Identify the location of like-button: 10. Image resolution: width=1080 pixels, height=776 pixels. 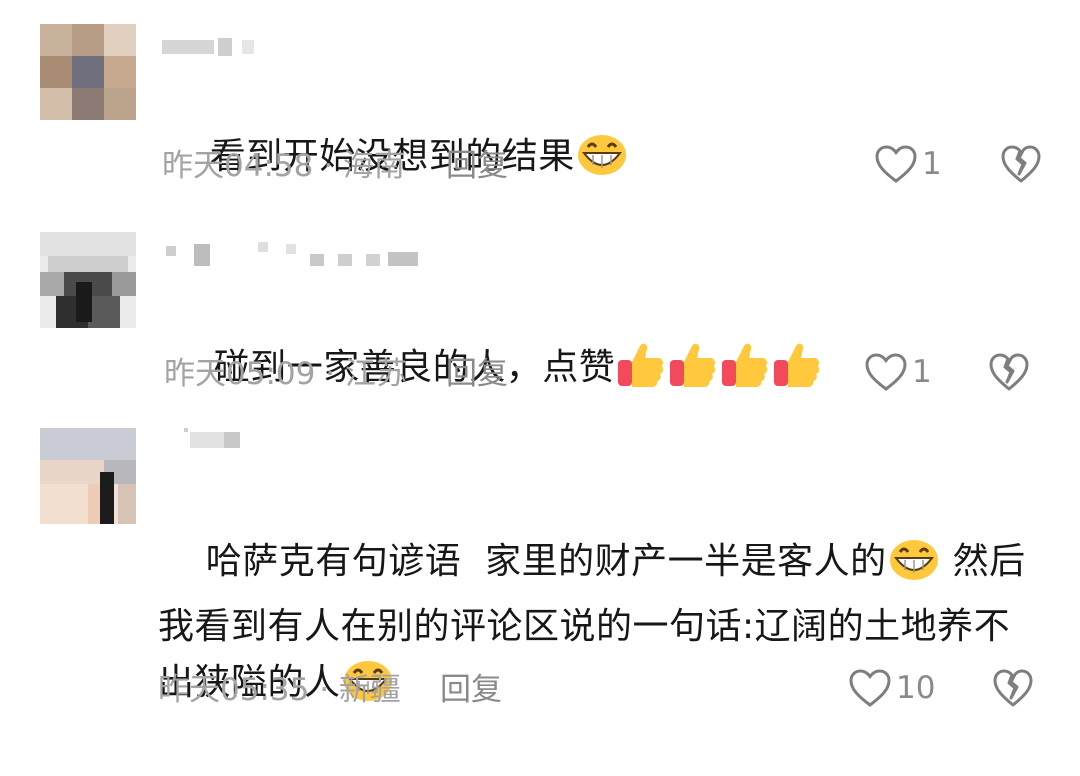
(891, 688).